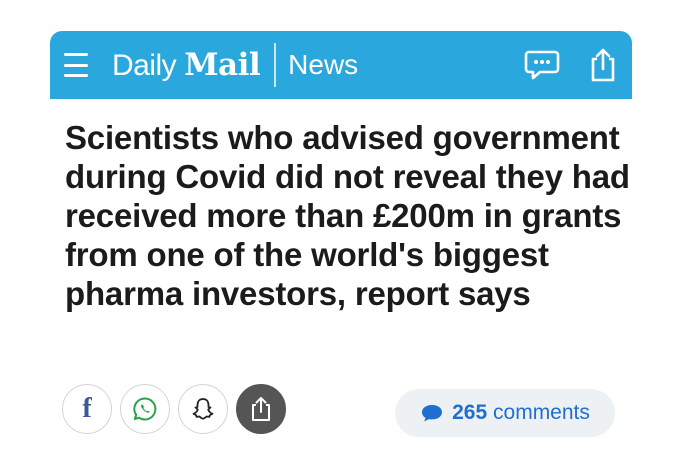 This screenshot has height=458, width=680. I want to click on site-logo: Daily Mail, so click(186, 65).